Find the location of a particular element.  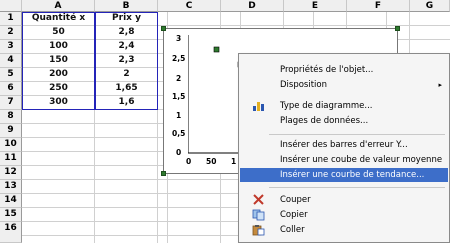

selection-handle-top-right is located at coordinates (397, 28).